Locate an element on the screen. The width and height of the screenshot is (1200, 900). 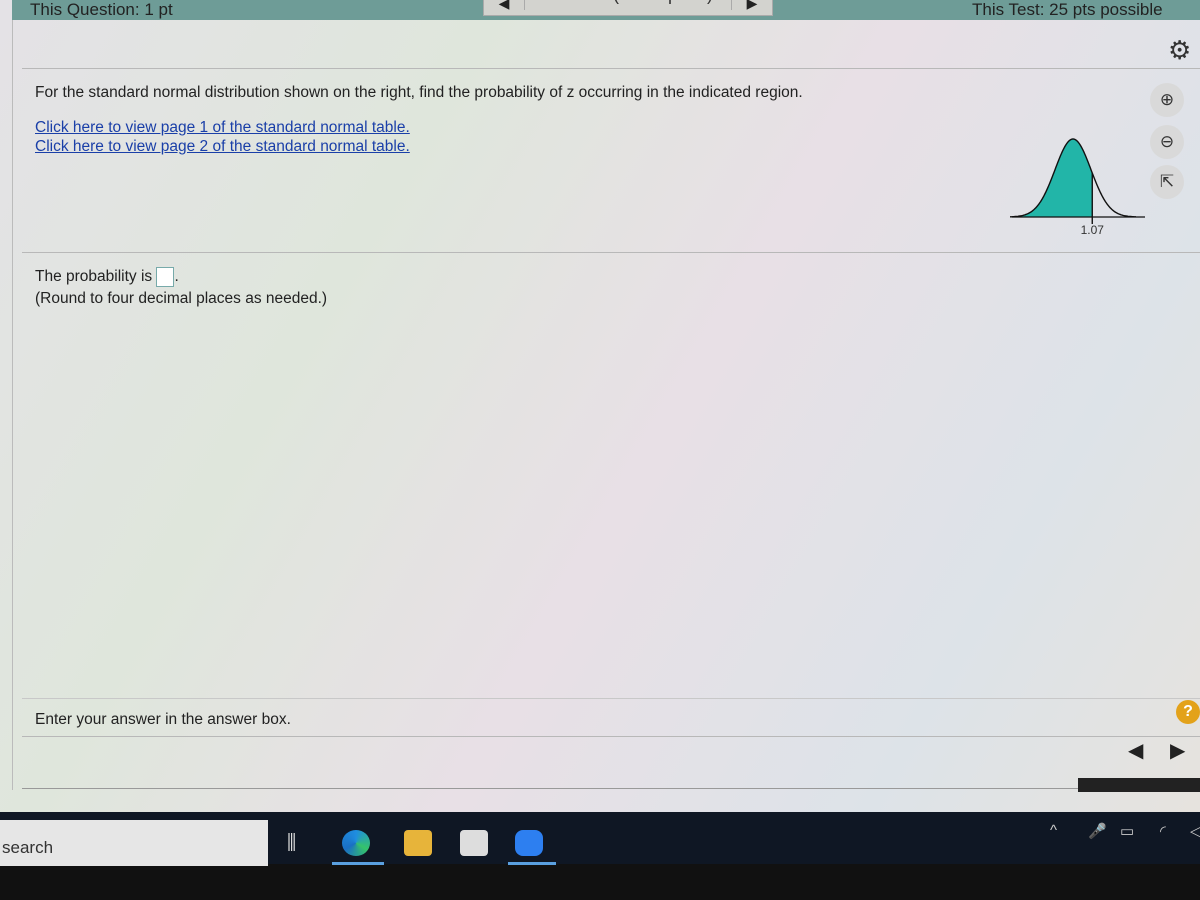
question-select: 24 of 25 (0 complete) is located at coordinates (628, 5).